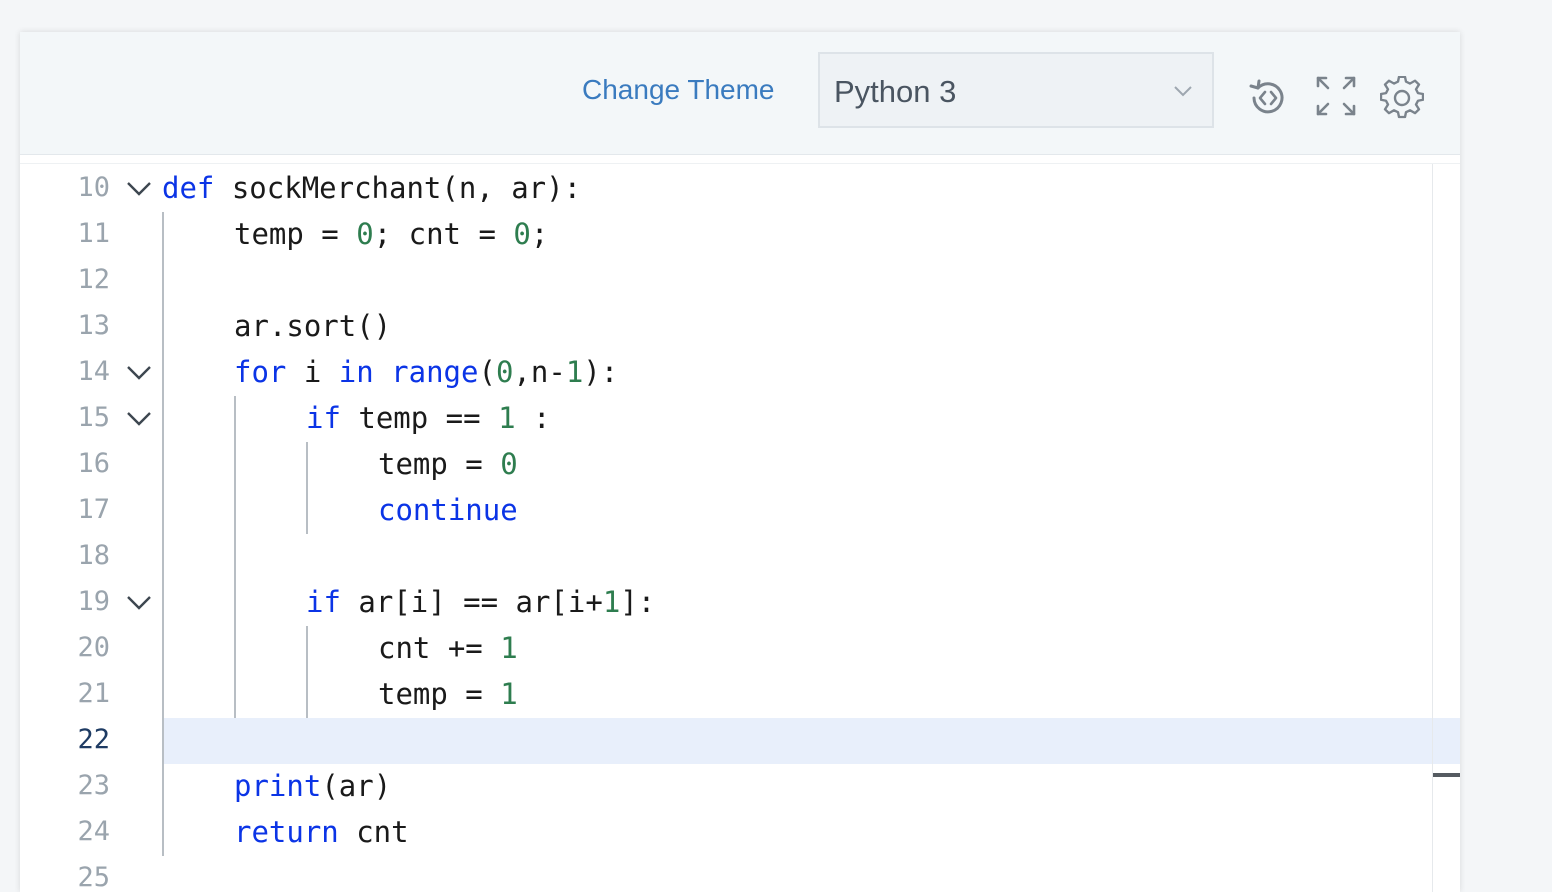  What do you see at coordinates (93, 647) in the screenshot?
I see `line-number: 20` at bounding box center [93, 647].